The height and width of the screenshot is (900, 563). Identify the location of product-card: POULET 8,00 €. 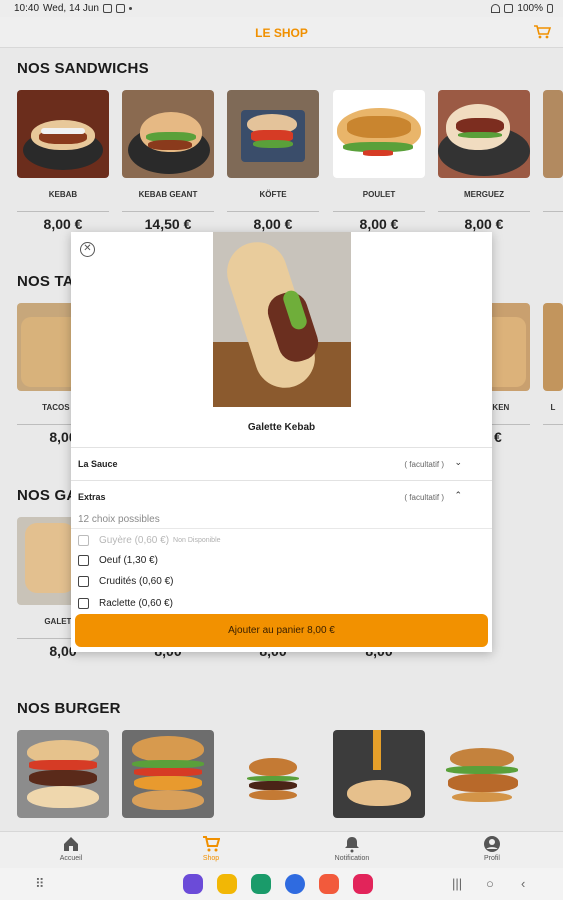
(379, 161).